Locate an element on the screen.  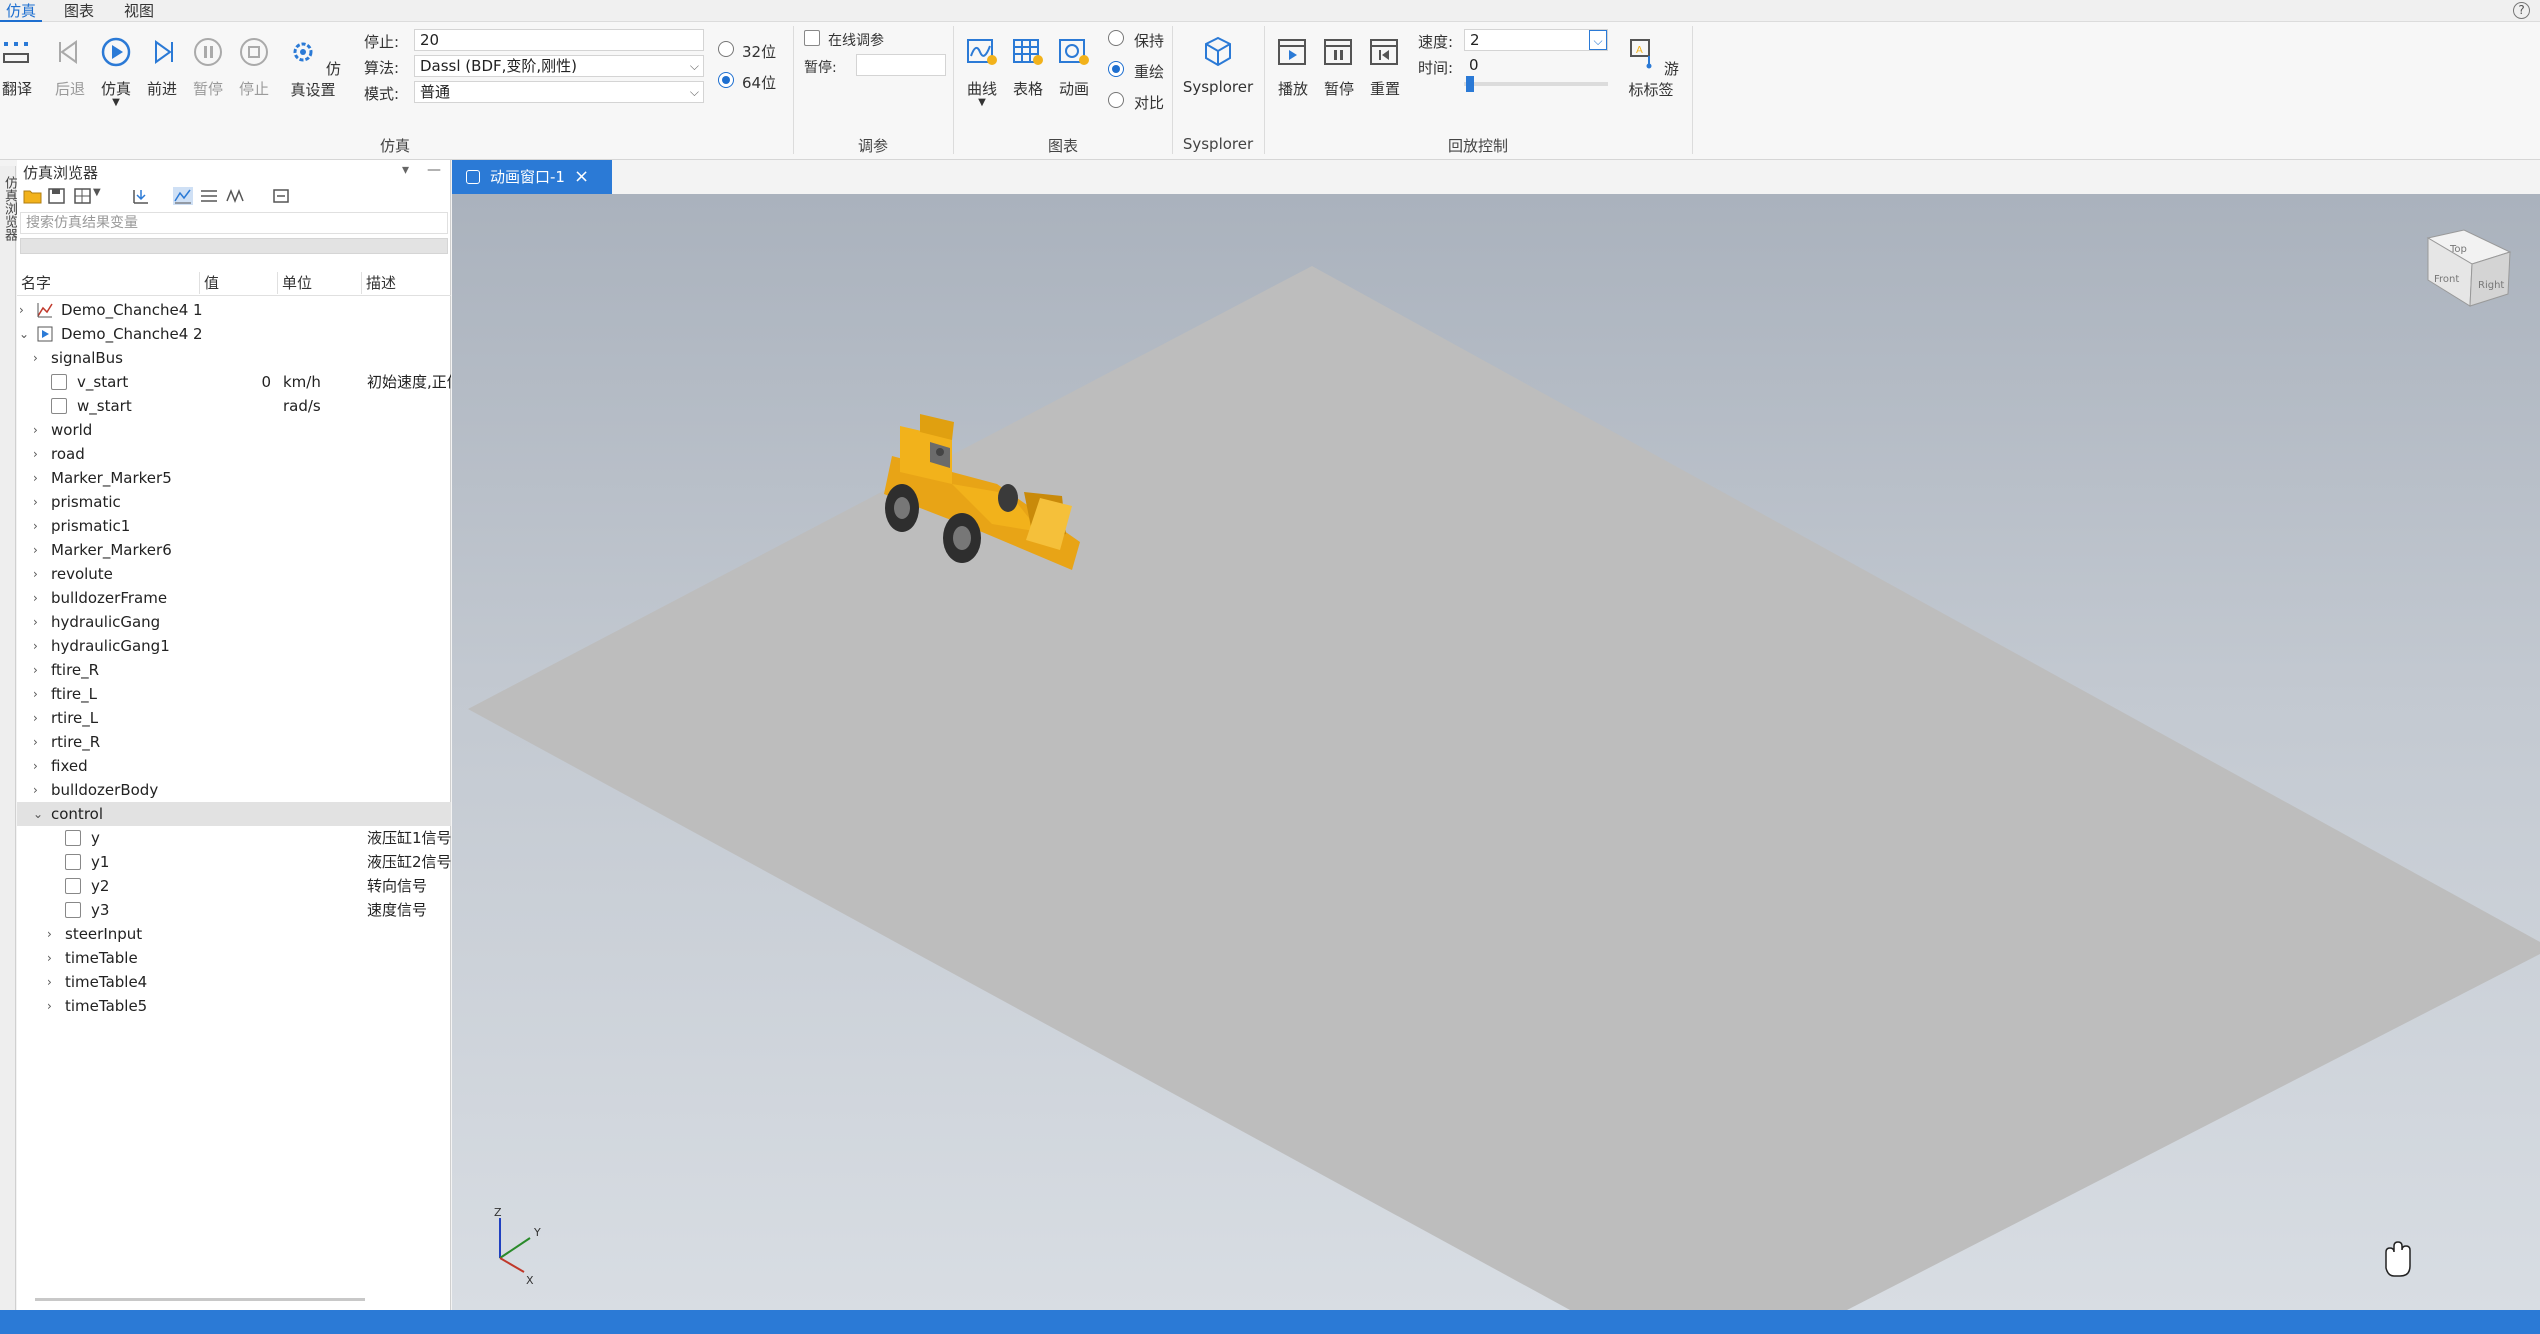
tree-row: › Marker_Marker5 is located at coordinates (234, 478).